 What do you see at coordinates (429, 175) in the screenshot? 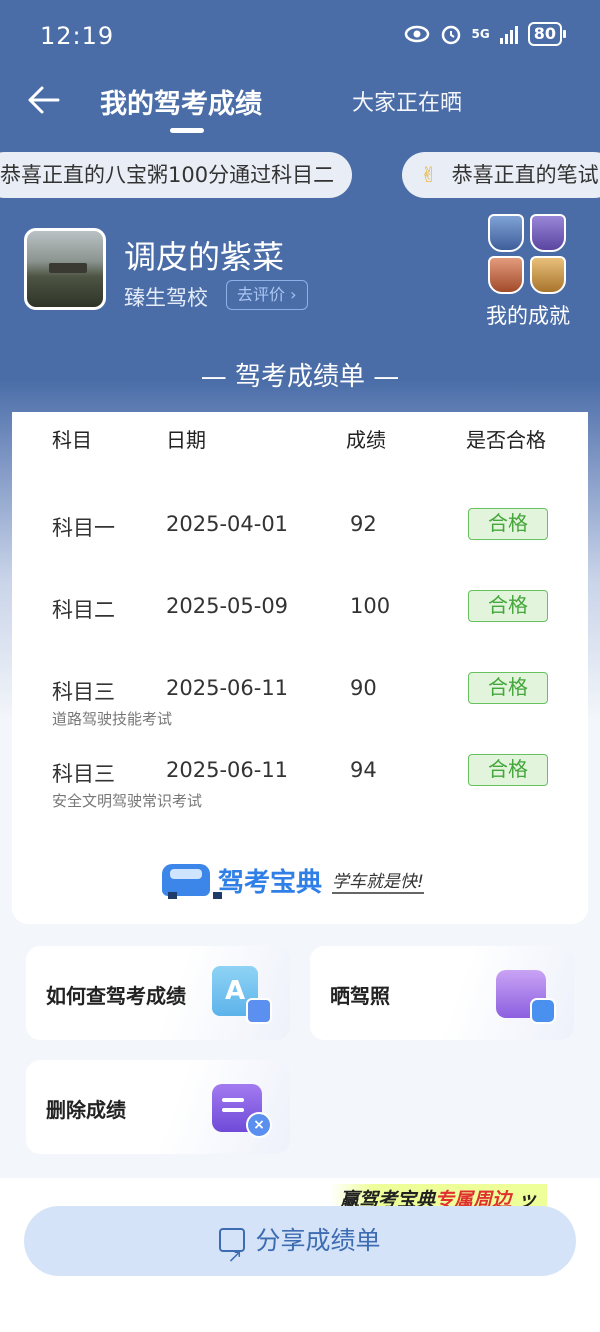
I see `victory-hand-icon: ✌` at bounding box center [429, 175].